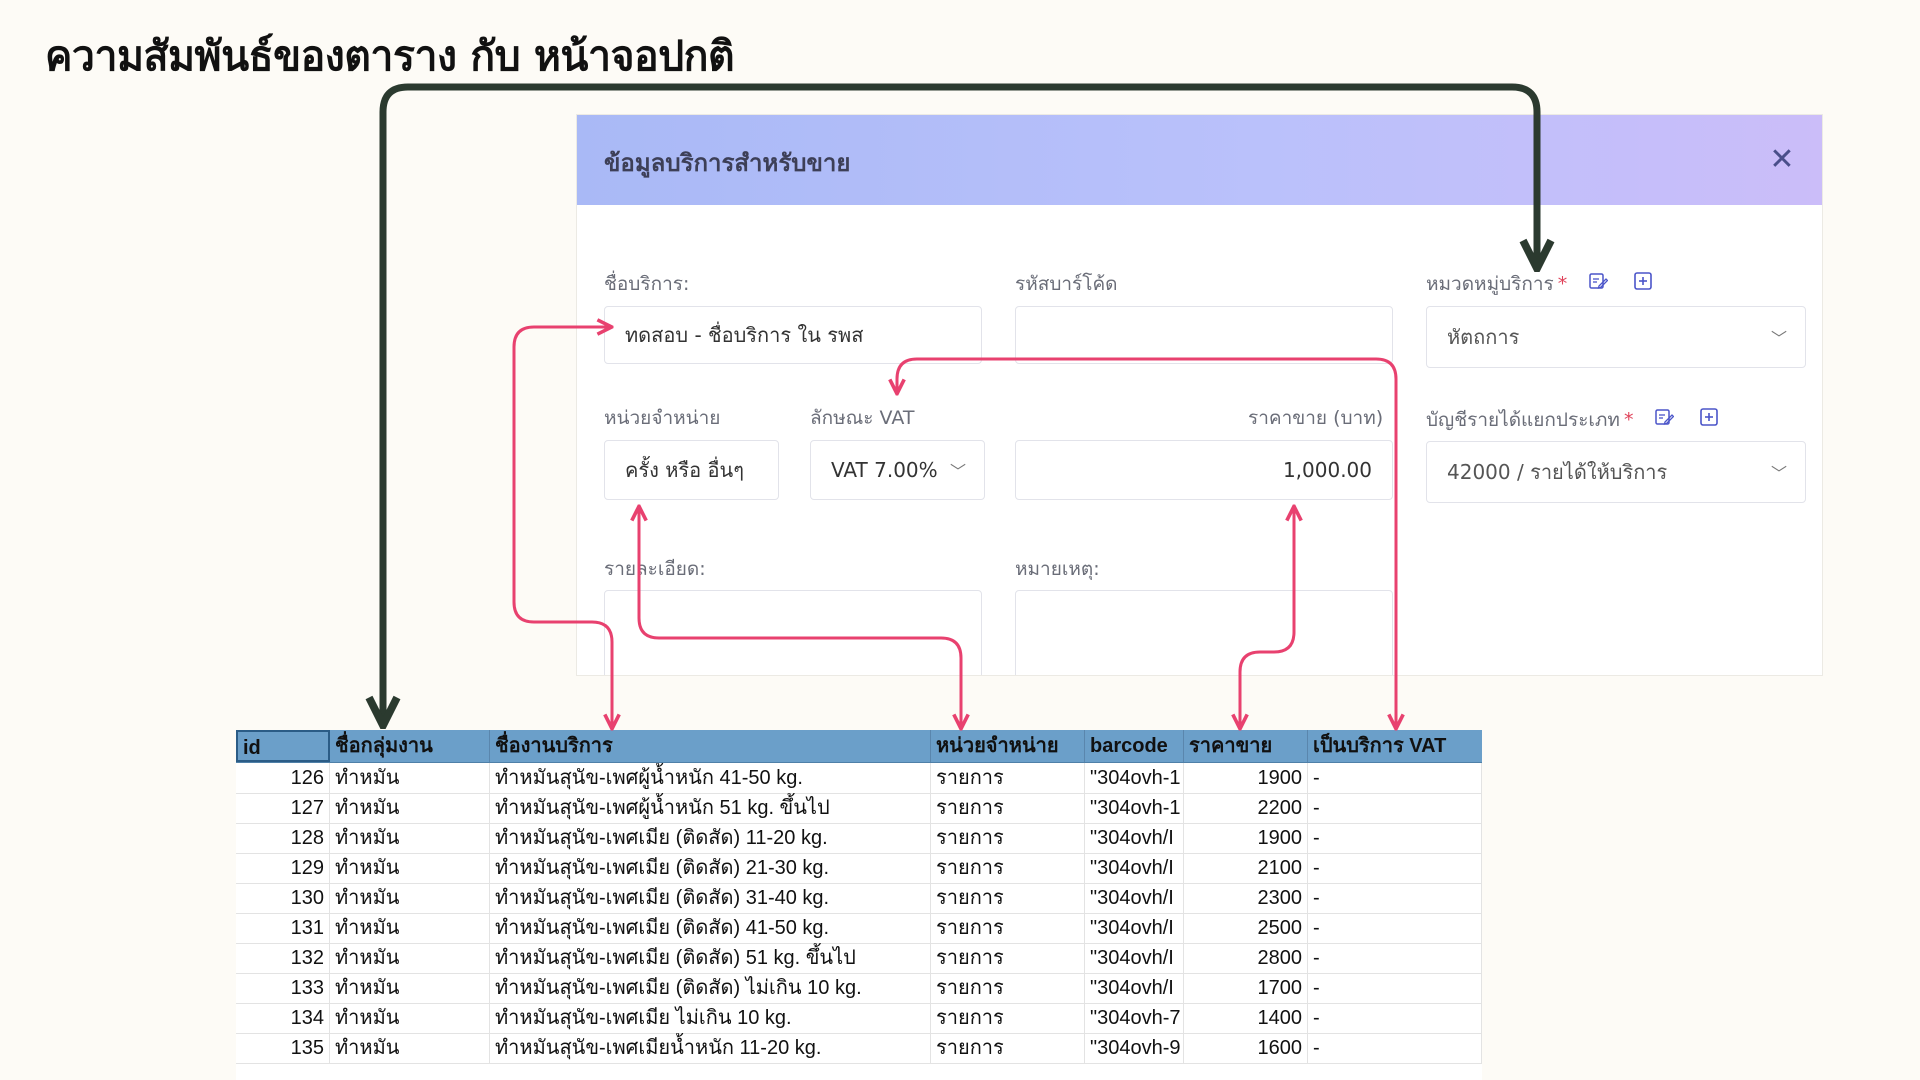 The height and width of the screenshot is (1080, 1920). I want to click on remark-textarea, so click(1204, 632).